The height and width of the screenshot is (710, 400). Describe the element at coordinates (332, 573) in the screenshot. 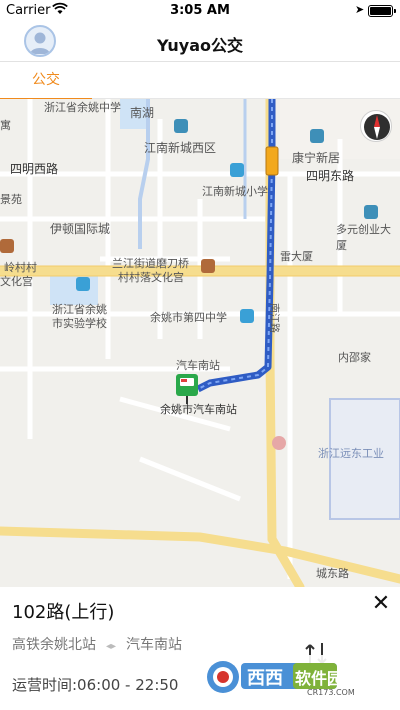

I see `map-label-chengdong: 城东路` at that location.